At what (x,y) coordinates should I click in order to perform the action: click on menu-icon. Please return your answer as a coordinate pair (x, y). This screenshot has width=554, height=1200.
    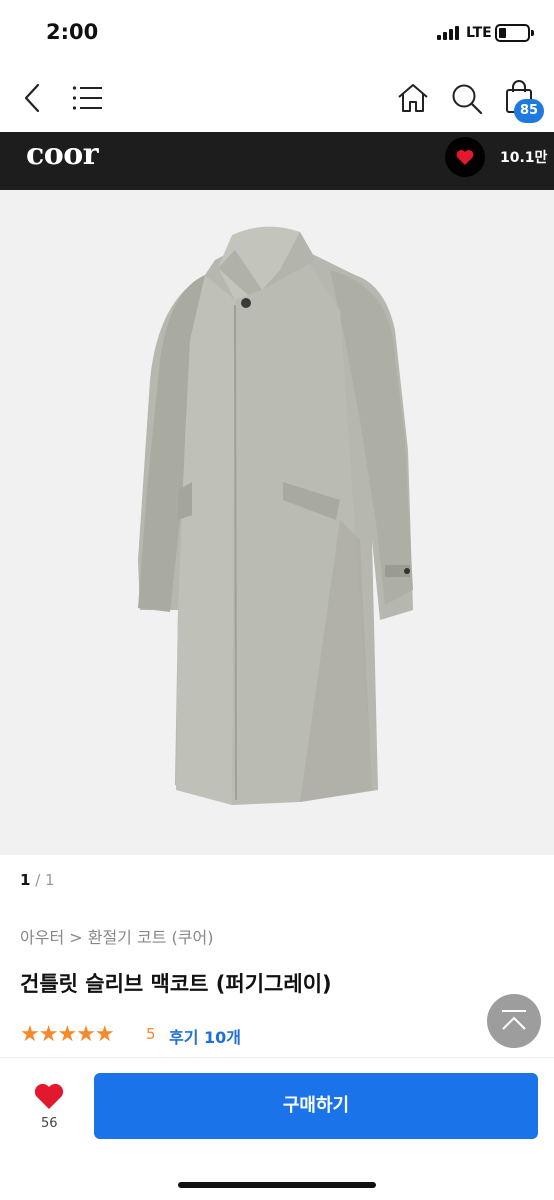
    Looking at the image, I should click on (87, 98).